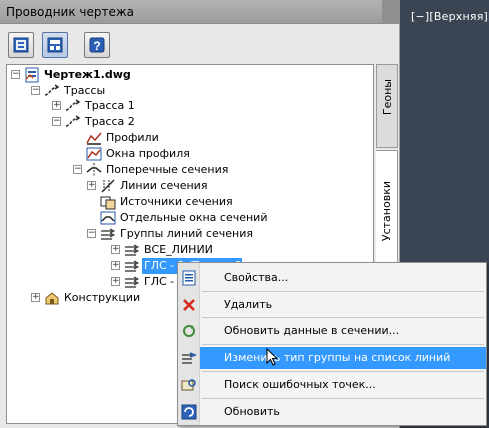 This screenshot has width=489, height=428. What do you see at coordinates (87, 74) in the screenshot?
I see `tree-node-label: Чертеж1.dwg` at bounding box center [87, 74].